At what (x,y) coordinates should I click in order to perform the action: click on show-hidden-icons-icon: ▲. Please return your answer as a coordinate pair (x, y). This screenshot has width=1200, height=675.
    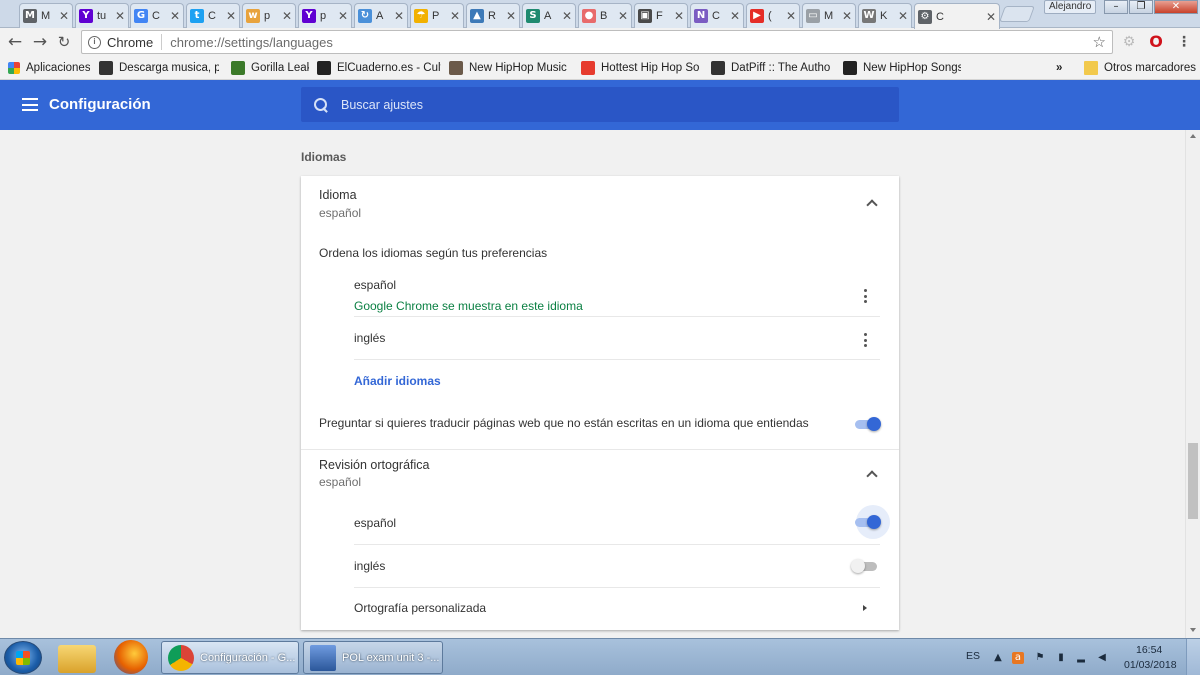
    Looking at the image, I should click on (998, 658).